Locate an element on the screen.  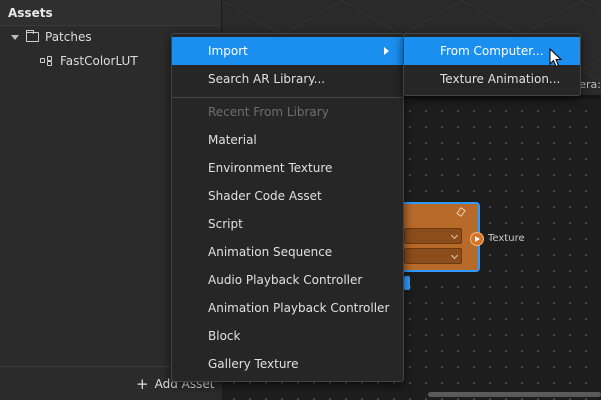
node-selection-handle is located at coordinates (407, 283).